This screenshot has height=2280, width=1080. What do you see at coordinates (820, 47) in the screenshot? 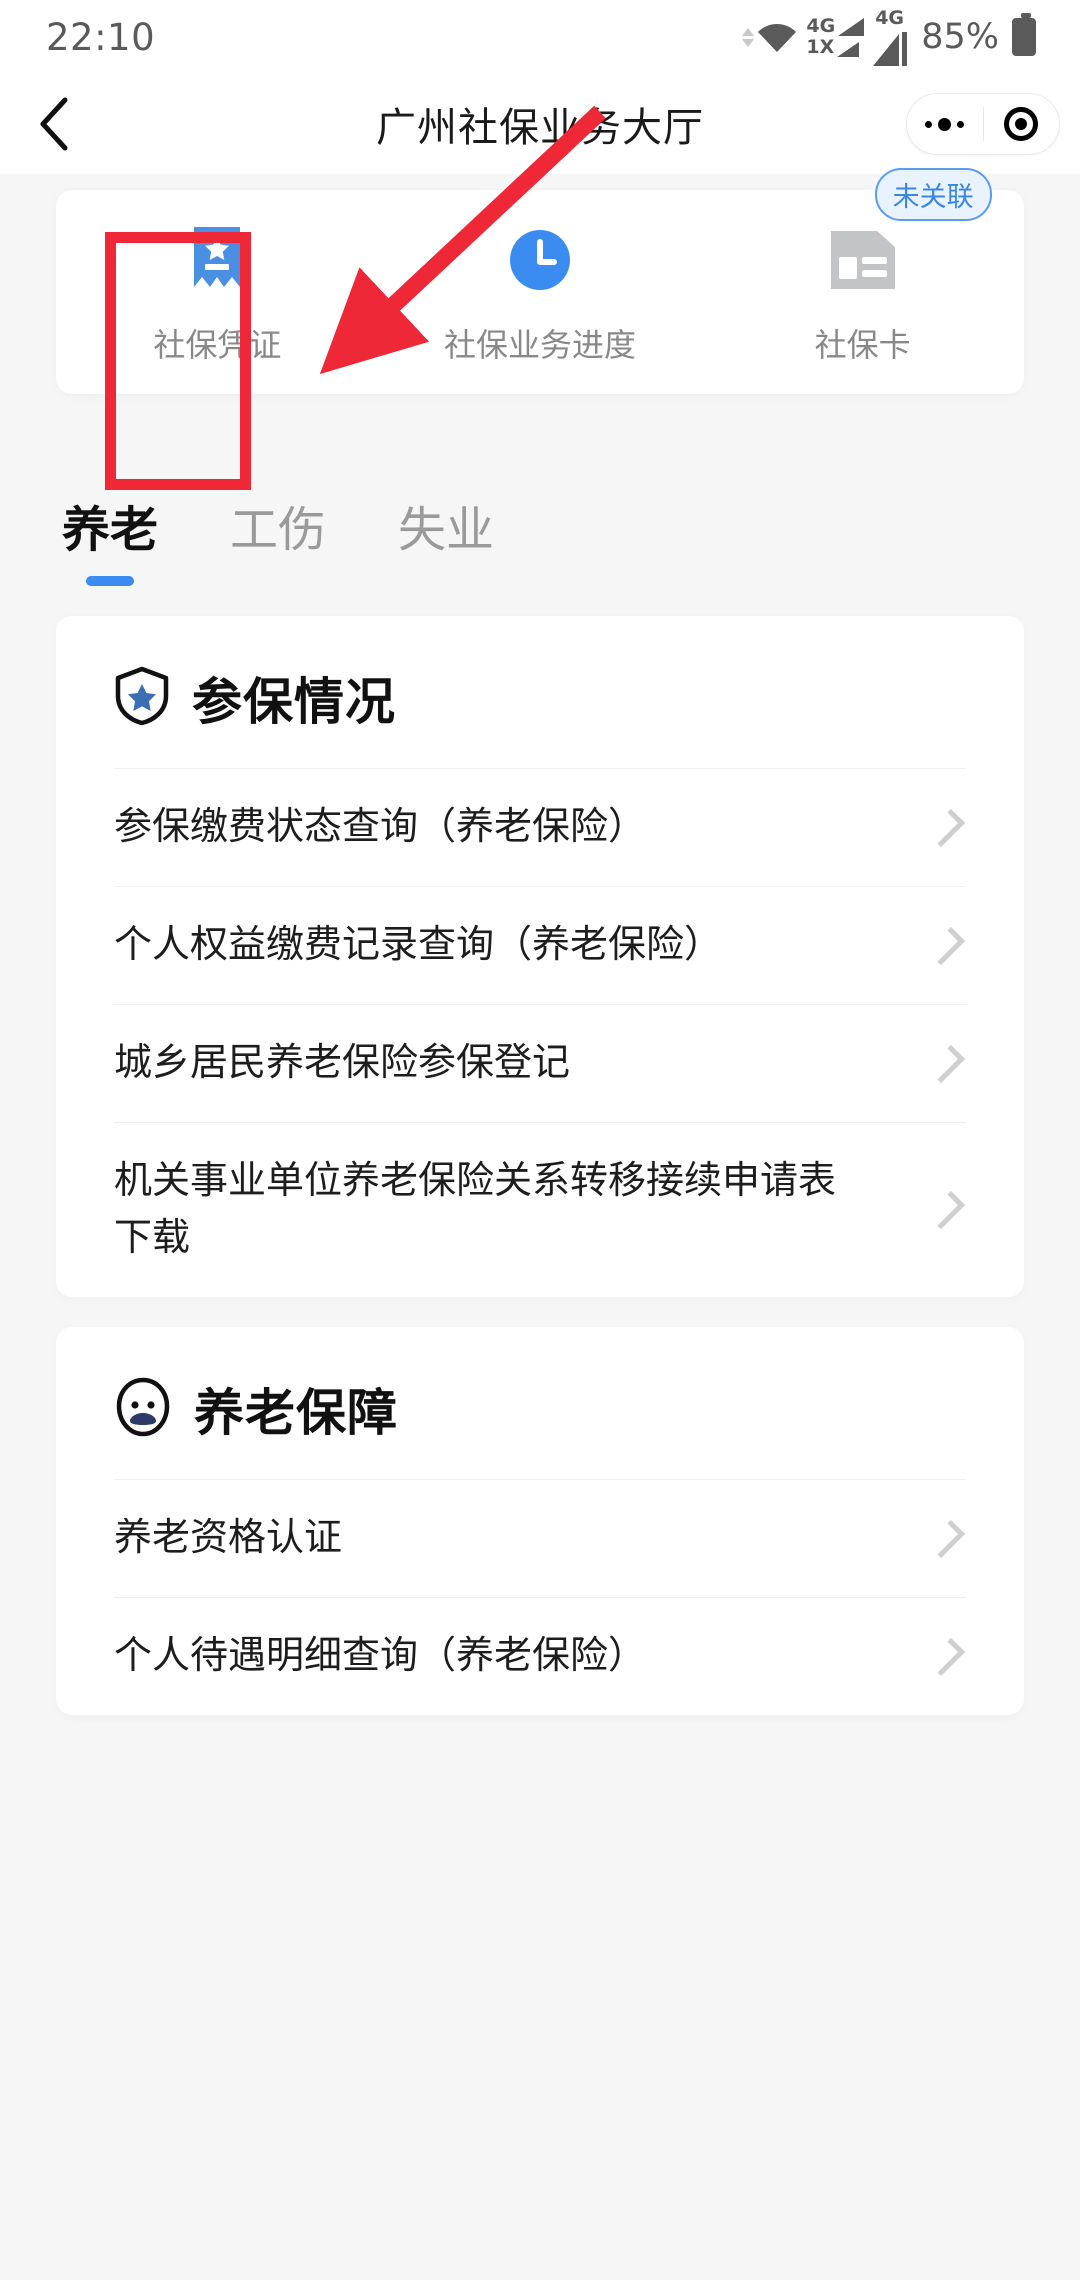
I see `signal-label-1x: 1X` at bounding box center [820, 47].